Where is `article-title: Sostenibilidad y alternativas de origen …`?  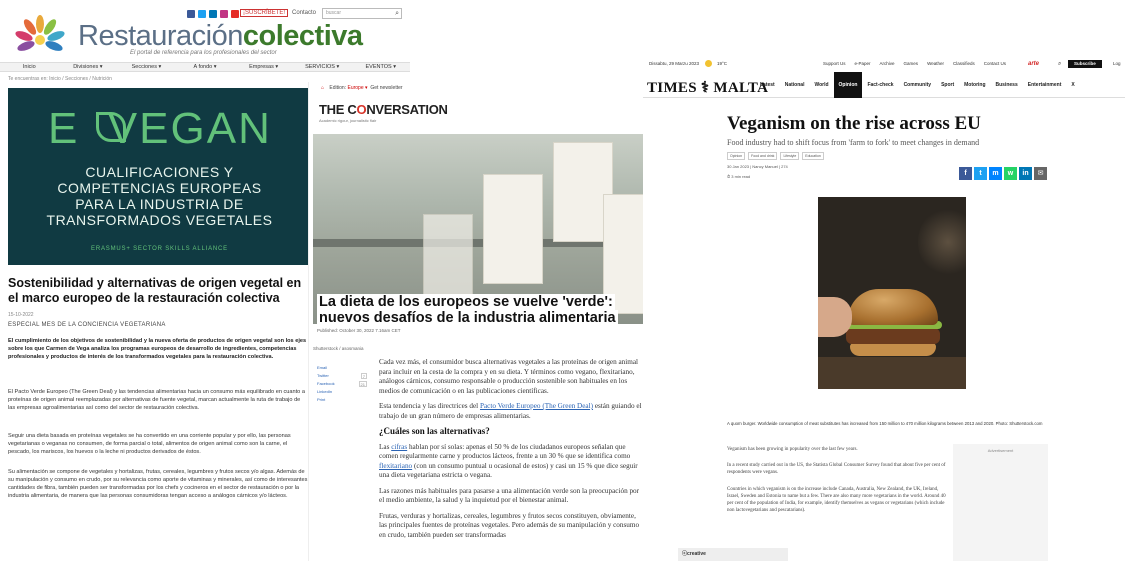 article-title: Sostenibilidad y alternativas de origen … is located at coordinates (155, 290).